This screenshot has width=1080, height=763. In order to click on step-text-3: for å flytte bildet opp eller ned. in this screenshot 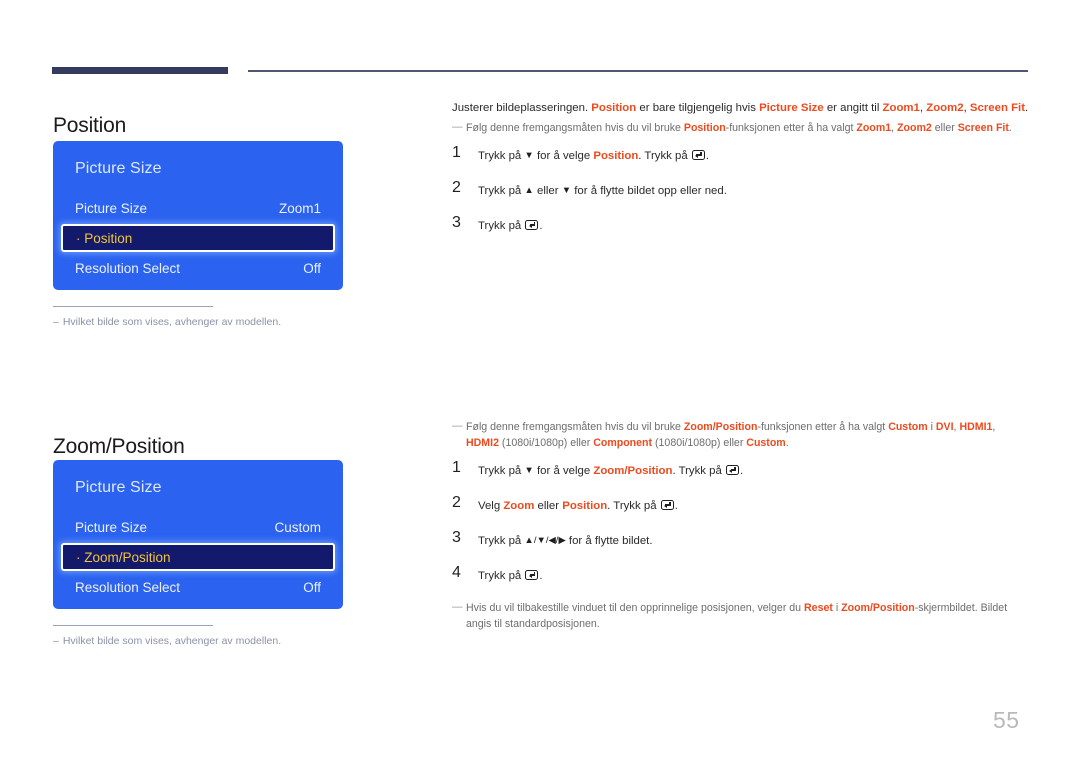, I will do `click(649, 190)`.